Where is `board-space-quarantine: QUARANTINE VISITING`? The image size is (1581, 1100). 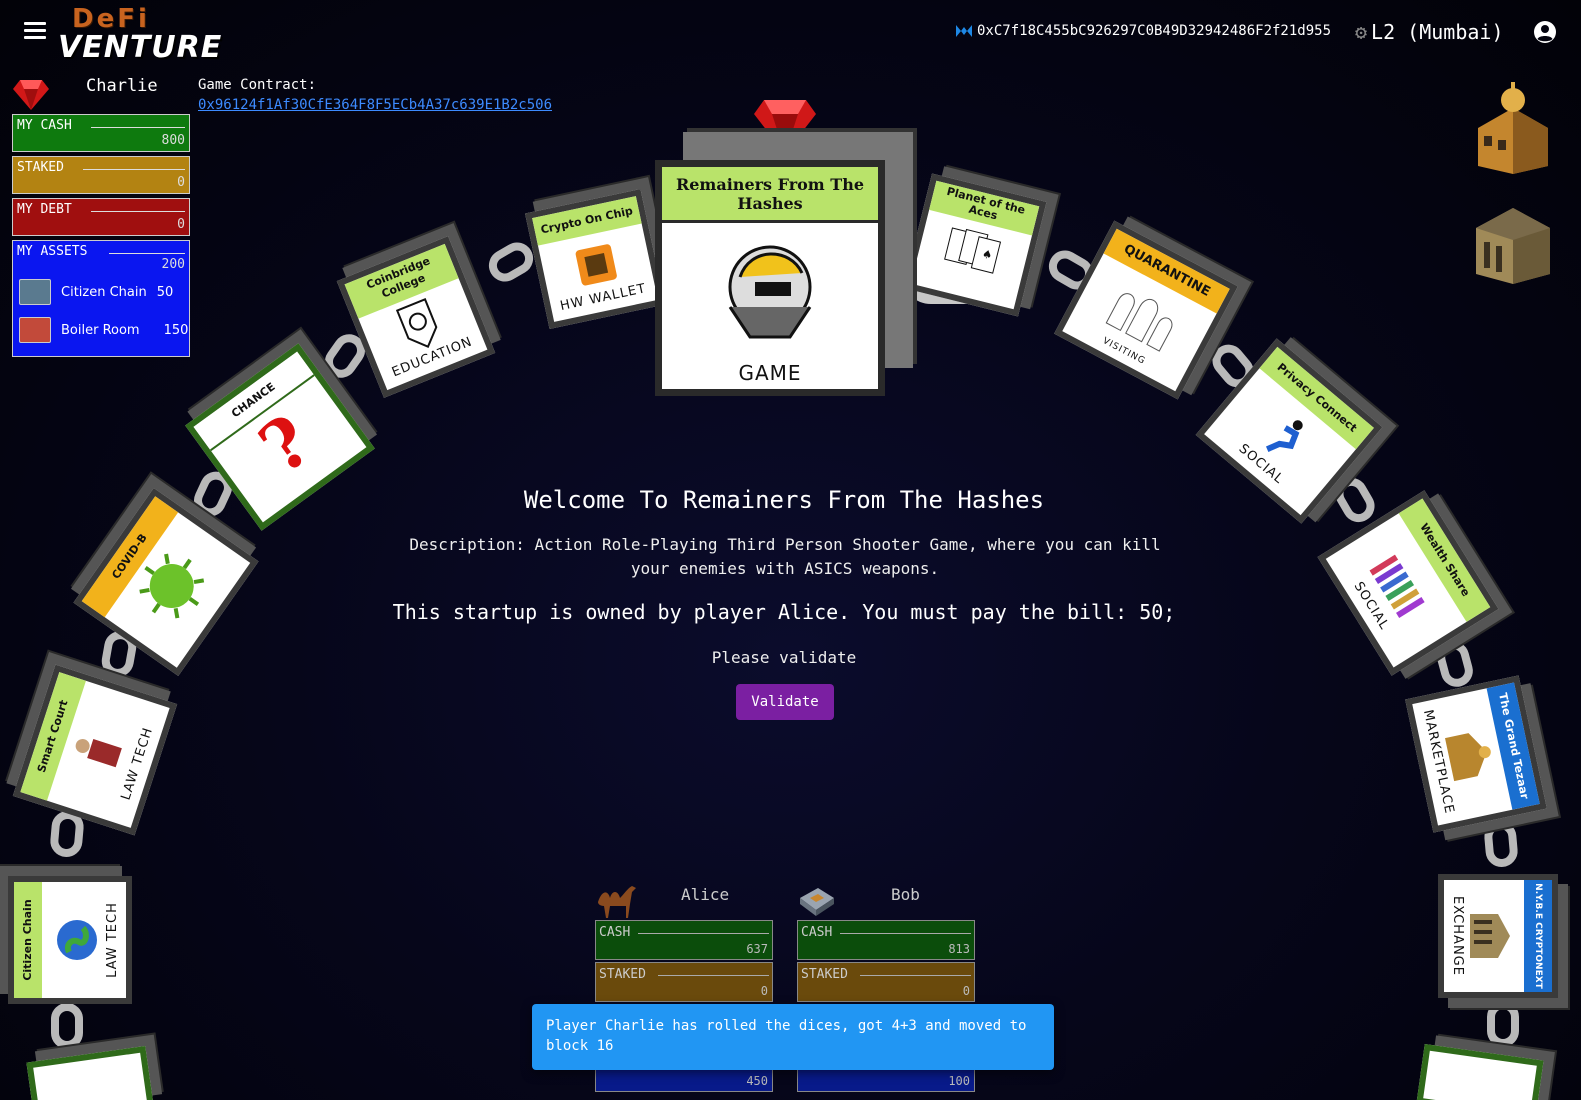 board-space-quarantine: QUARANTINE VISITING is located at coordinates (1146, 310).